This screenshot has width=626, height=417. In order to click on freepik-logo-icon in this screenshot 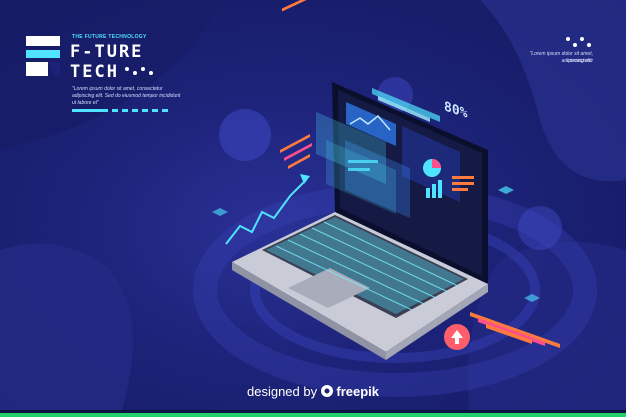, I will do `click(326, 391)`.